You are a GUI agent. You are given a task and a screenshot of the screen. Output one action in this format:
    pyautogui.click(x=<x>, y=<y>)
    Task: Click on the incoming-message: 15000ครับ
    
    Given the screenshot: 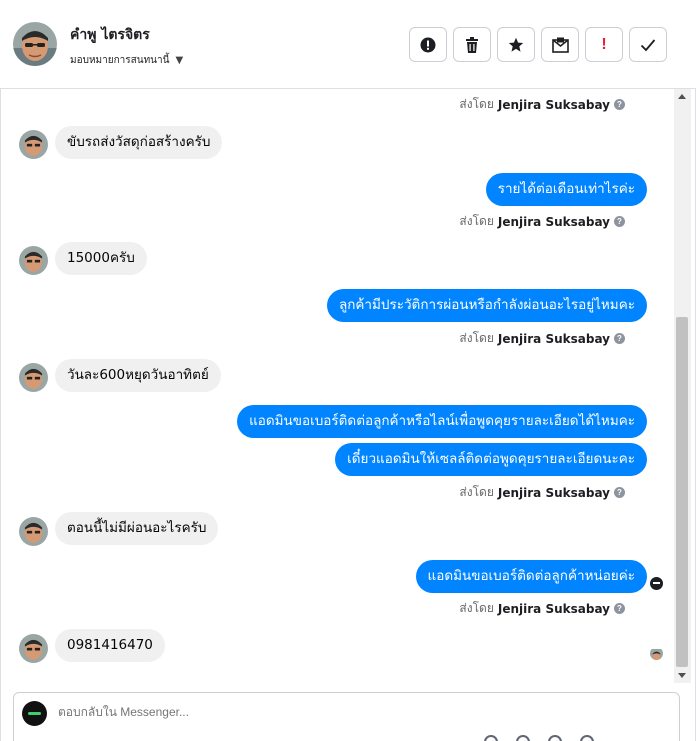 What is the action you would take?
    pyautogui.click(x=101, y=258)
    